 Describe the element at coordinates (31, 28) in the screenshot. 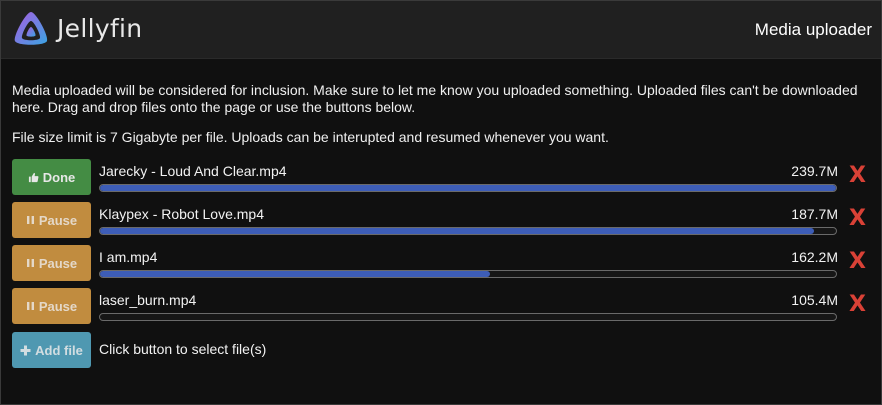

I see `jellyfin-logo-icon` at that location.